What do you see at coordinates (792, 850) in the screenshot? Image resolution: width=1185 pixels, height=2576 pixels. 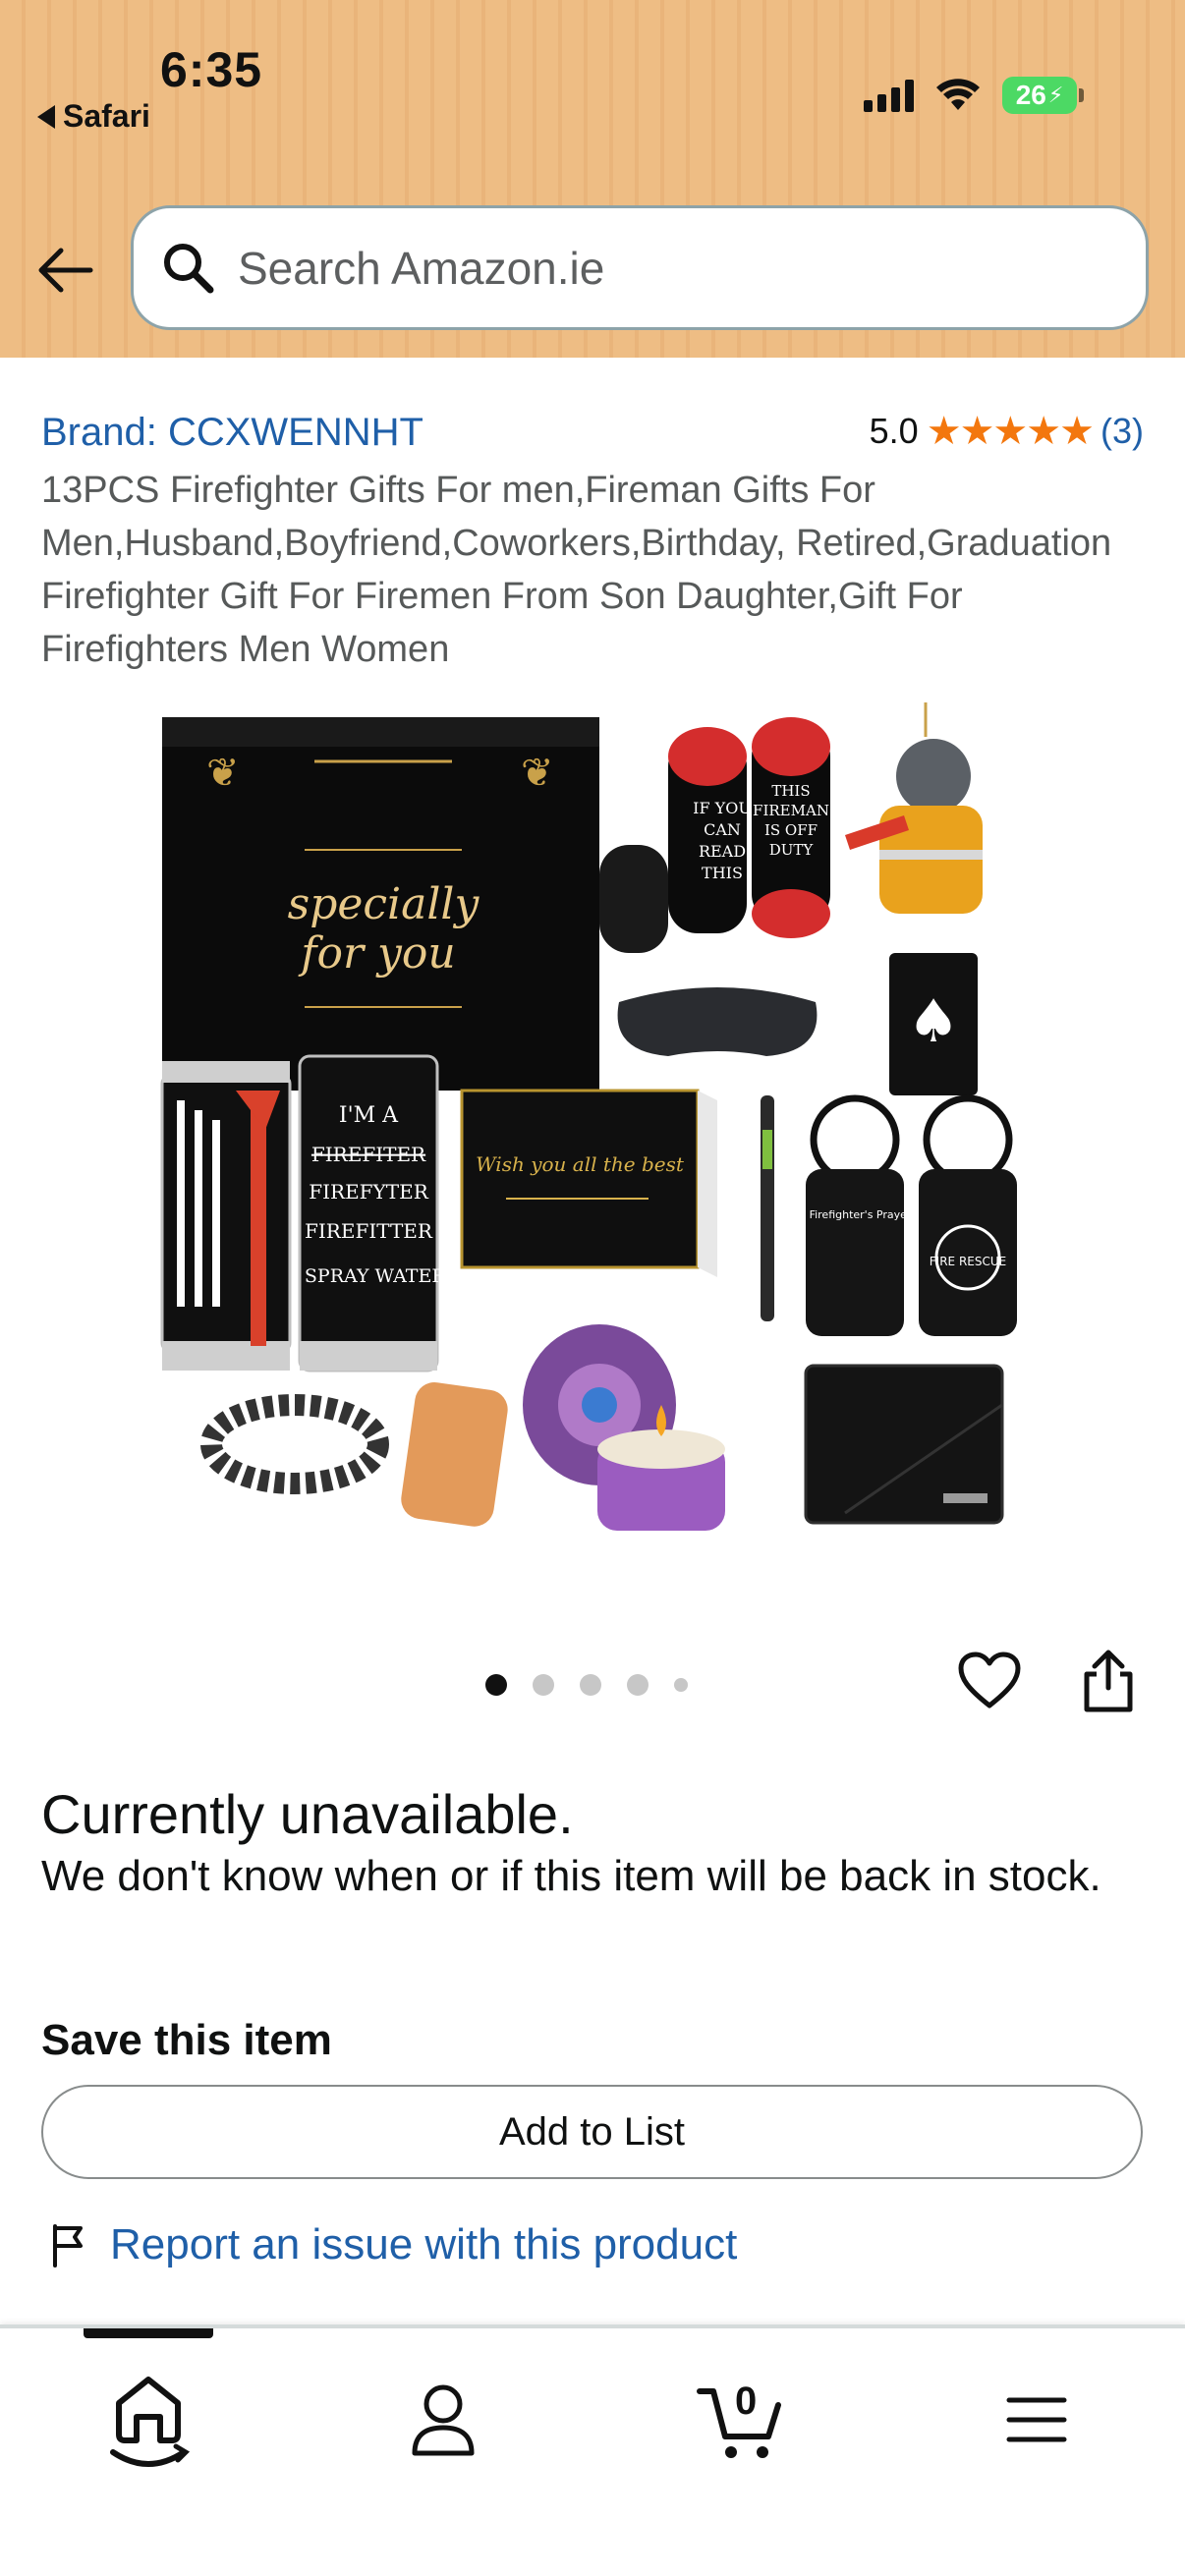 I see `svg-text: DUTY` at bounding box center [792, 850].